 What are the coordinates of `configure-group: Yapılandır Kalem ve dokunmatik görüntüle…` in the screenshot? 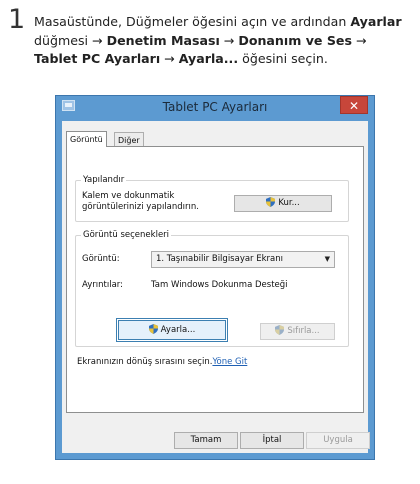 It's located at (212, 198).